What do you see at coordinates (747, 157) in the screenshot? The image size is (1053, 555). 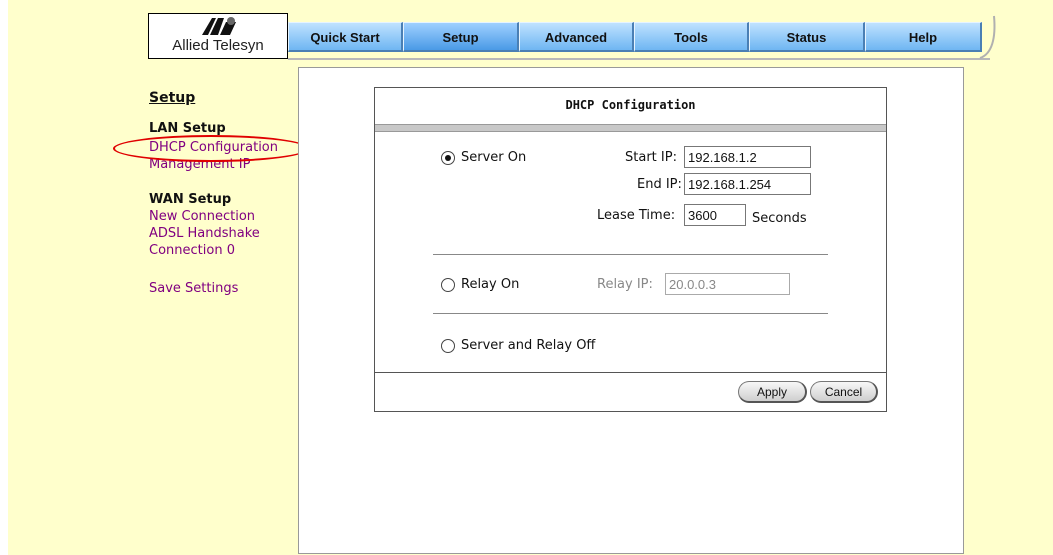 I see `start-ip-input` at bounding box center [747, 157].